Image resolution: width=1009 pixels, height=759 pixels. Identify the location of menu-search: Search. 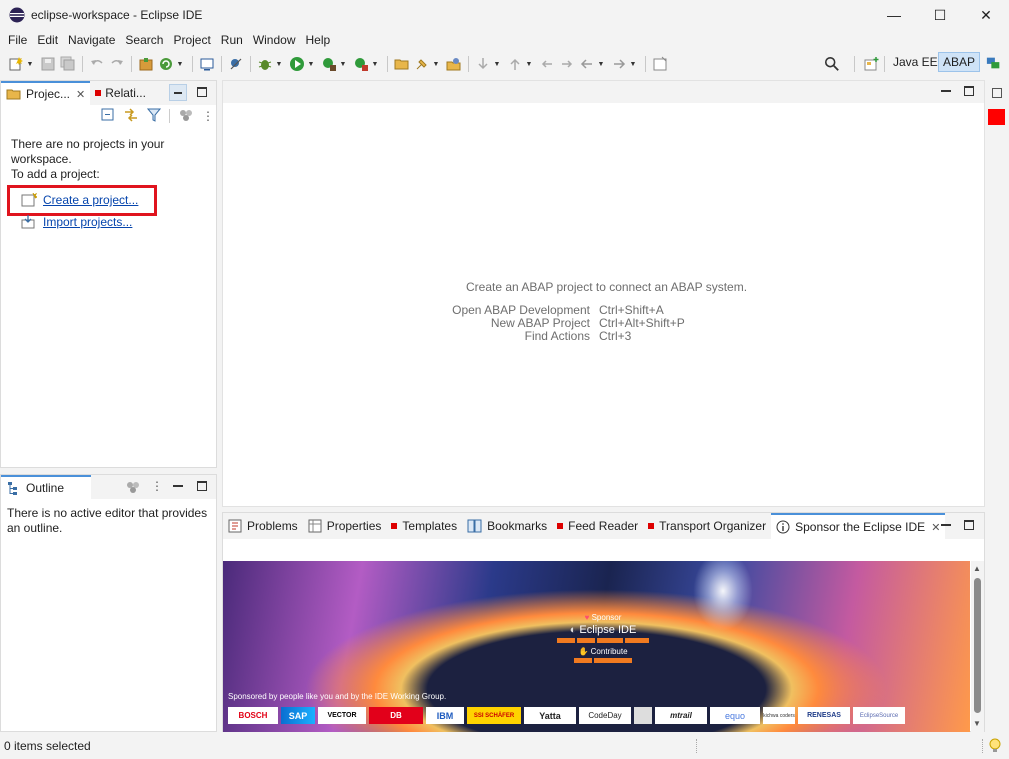
(144, 40).